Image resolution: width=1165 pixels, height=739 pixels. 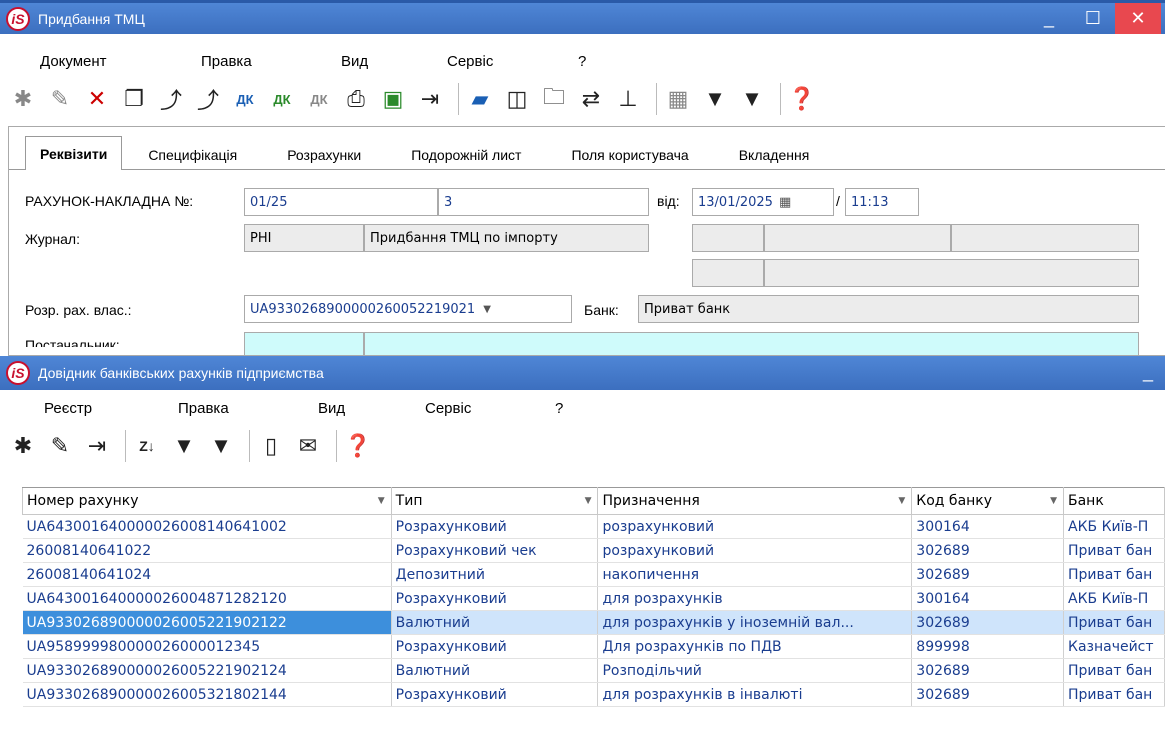 What do you see at coordinates (304, 344) in the screenshot?
I see `supplier-code-field` at bounding box center [304, 344].